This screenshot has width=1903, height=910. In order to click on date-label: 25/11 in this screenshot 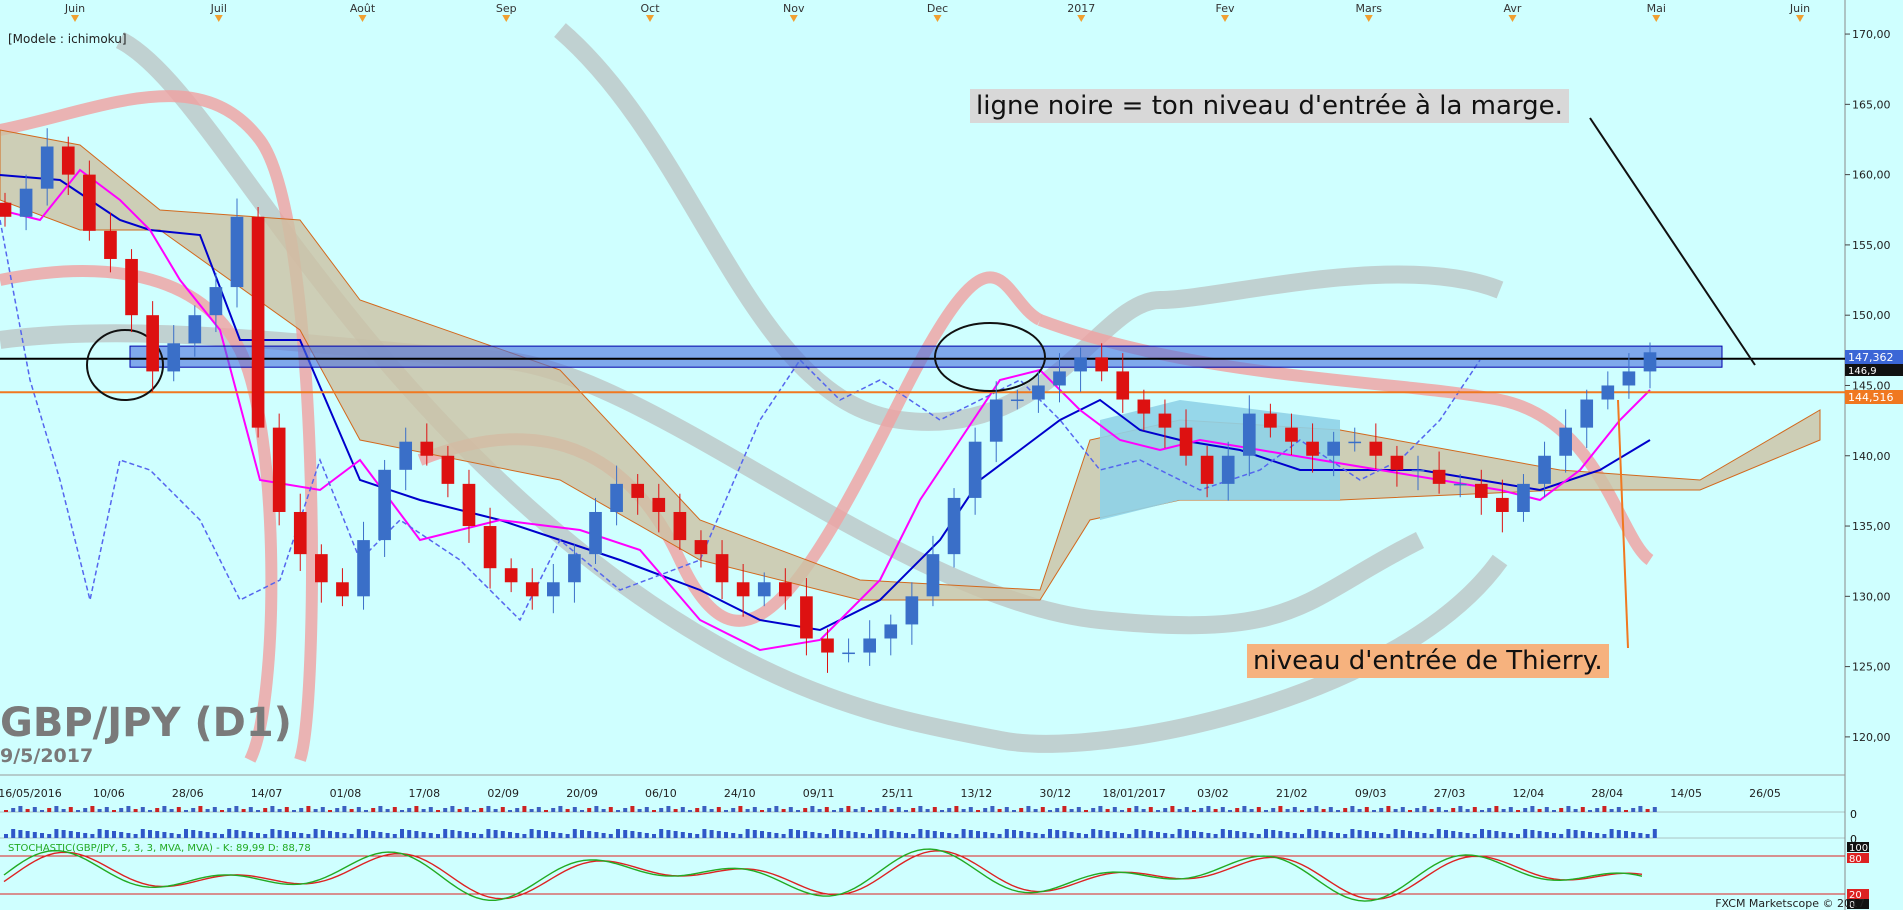, I will do `click(898, 793)`.